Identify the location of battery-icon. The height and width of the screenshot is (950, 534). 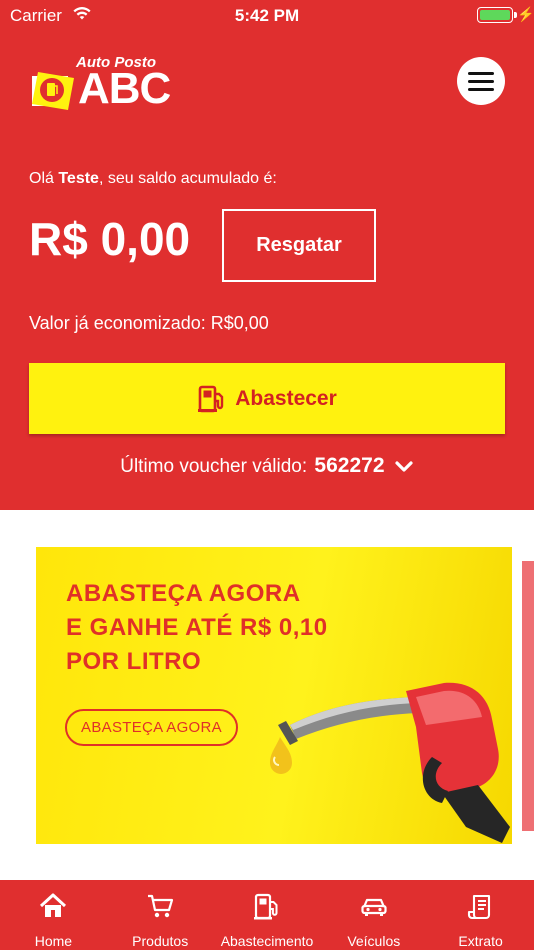
(495, 15).